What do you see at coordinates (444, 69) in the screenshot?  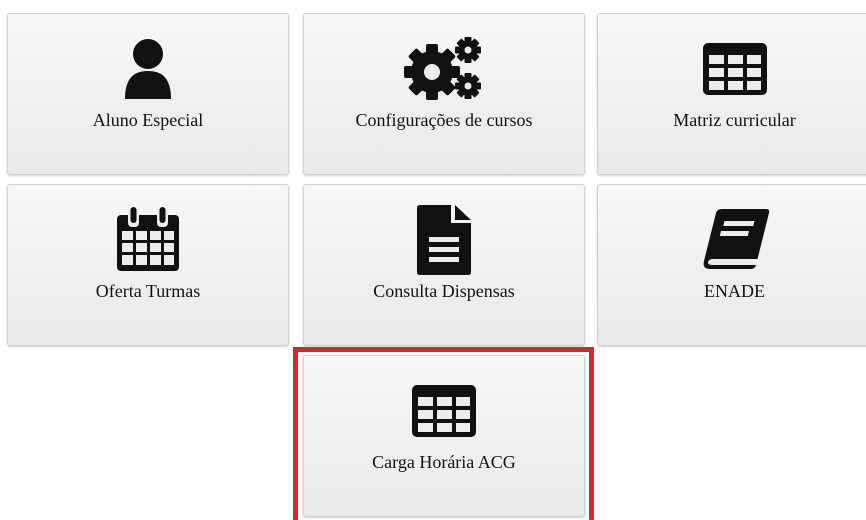 I see `gears-icon` at bounding box center [444, 69].